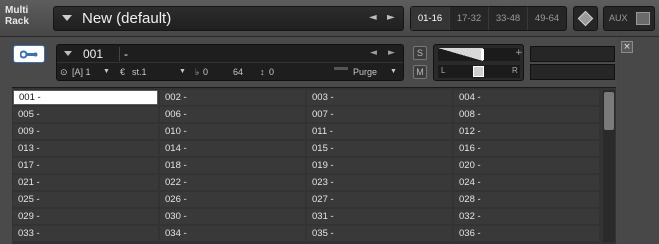  What do you see at coordinates (379, 97) in the screenshot?
I see `instrument-slot: 003 -` at bounding box center [379, 97].